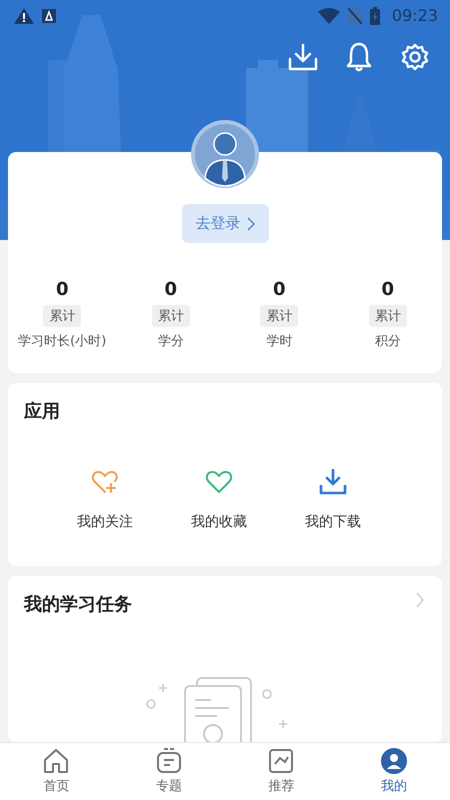 The height and width of the screenshot is (800, 450). I want to click on login-button: 去登录, so click(225, 224).